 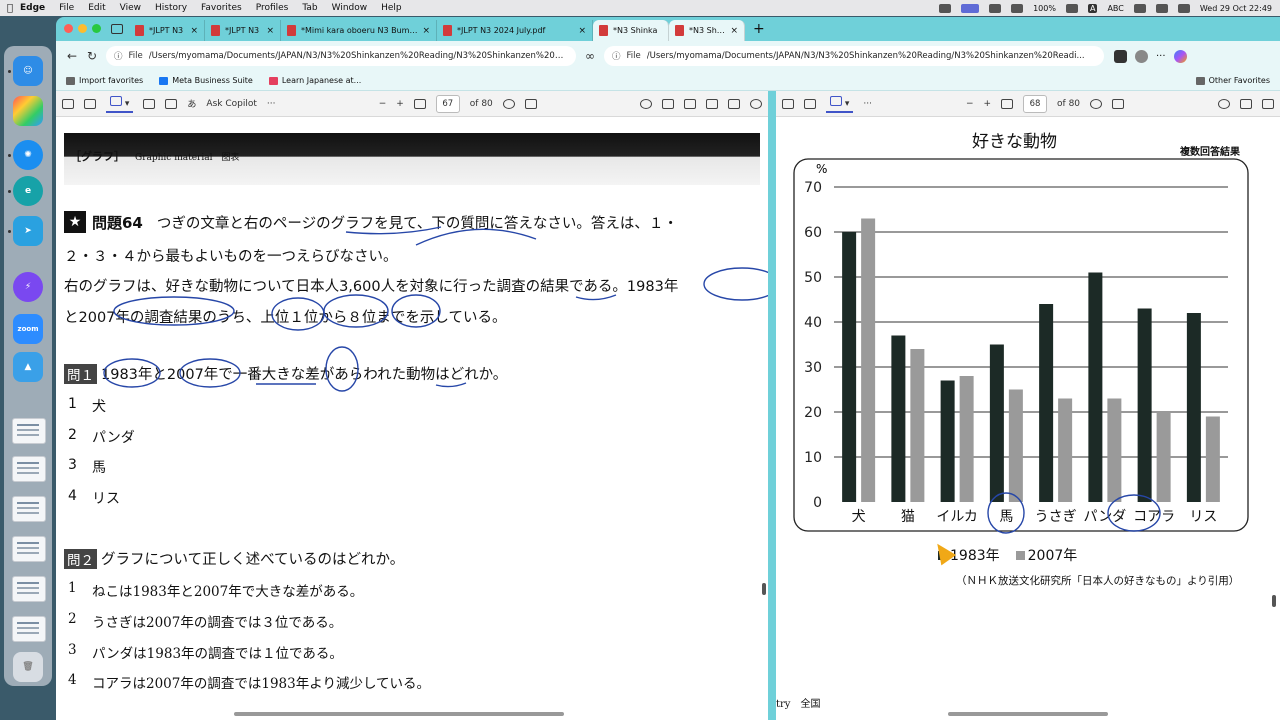 I want to click on new-tab-button: +, so click(x=759, y=31).